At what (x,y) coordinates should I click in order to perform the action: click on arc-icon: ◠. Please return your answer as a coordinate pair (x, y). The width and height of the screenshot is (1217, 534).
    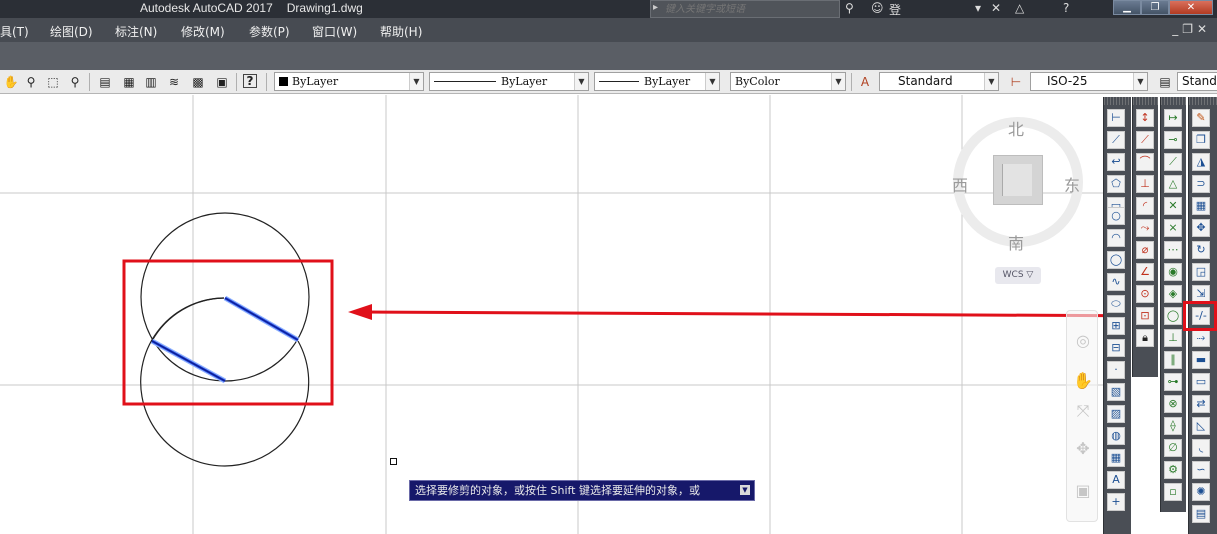
    Looking at the image, I should click on (1116, 238).